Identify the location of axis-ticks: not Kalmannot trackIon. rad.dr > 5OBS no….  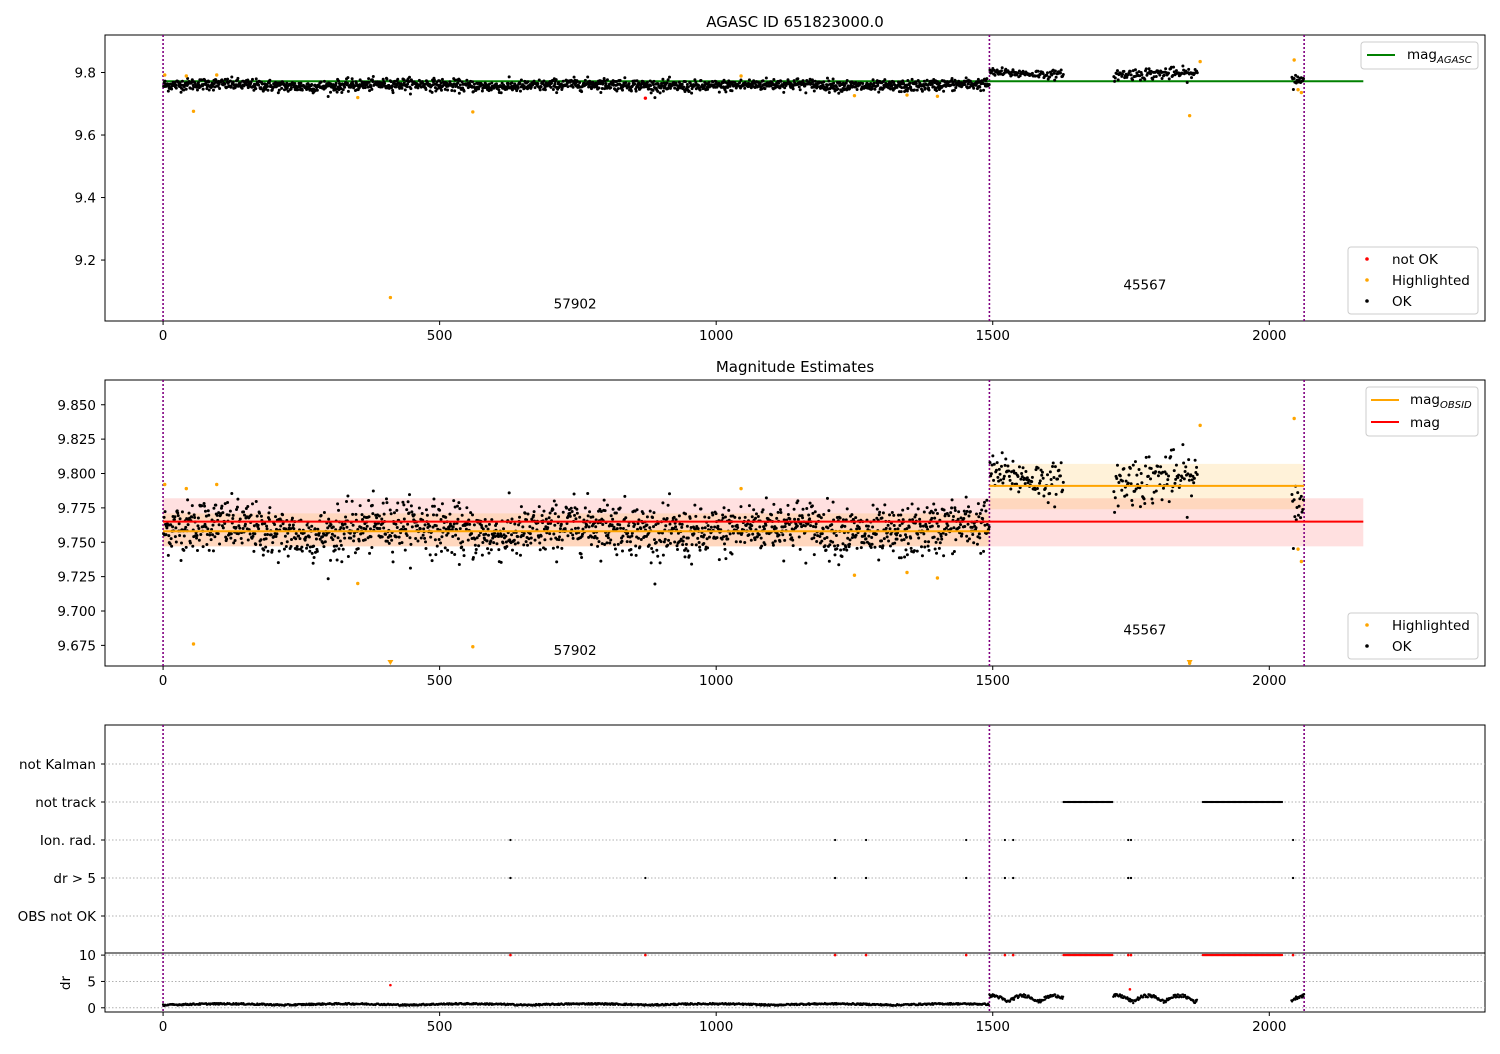
(61, 841).